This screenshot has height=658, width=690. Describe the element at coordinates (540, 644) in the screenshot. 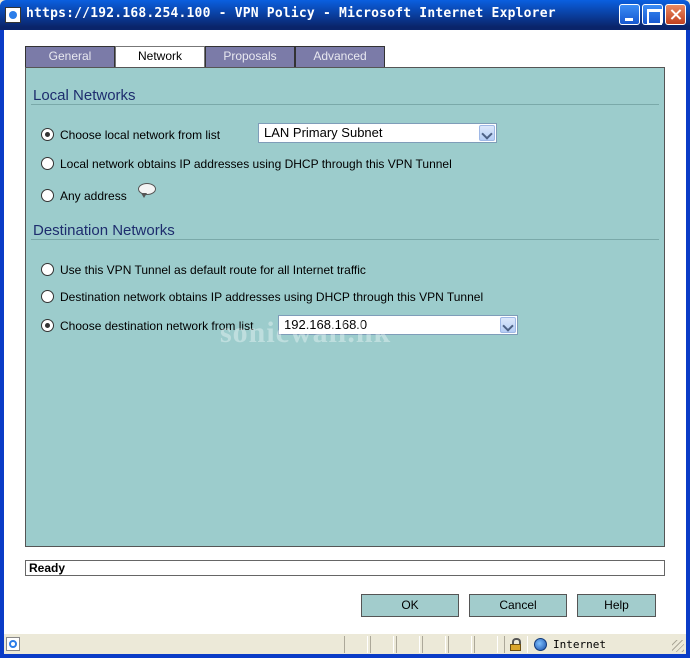

I see `globe-icon` at that location.